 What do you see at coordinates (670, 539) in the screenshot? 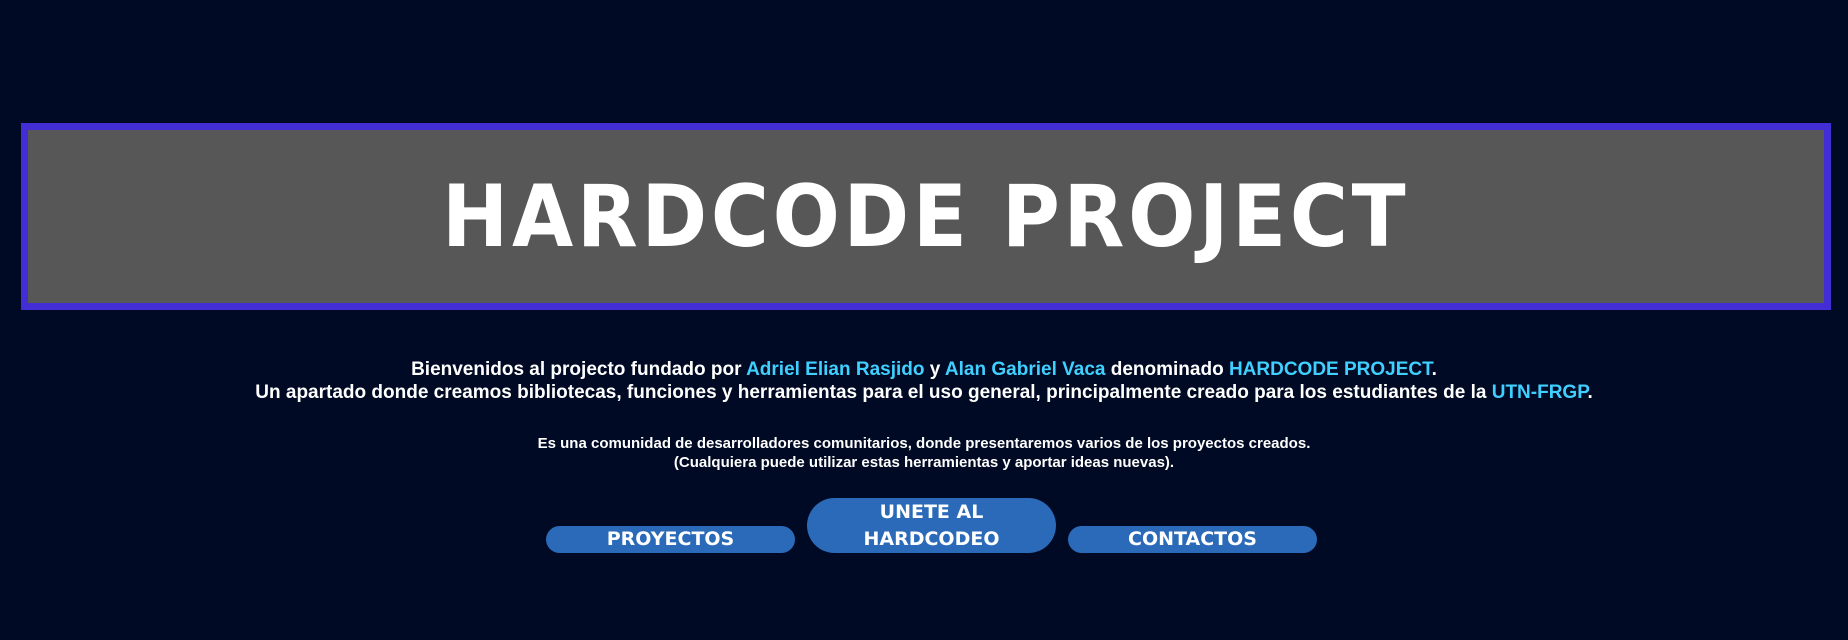
I see `projects-button: PROYECTOS` at bounding box center [670, 539].